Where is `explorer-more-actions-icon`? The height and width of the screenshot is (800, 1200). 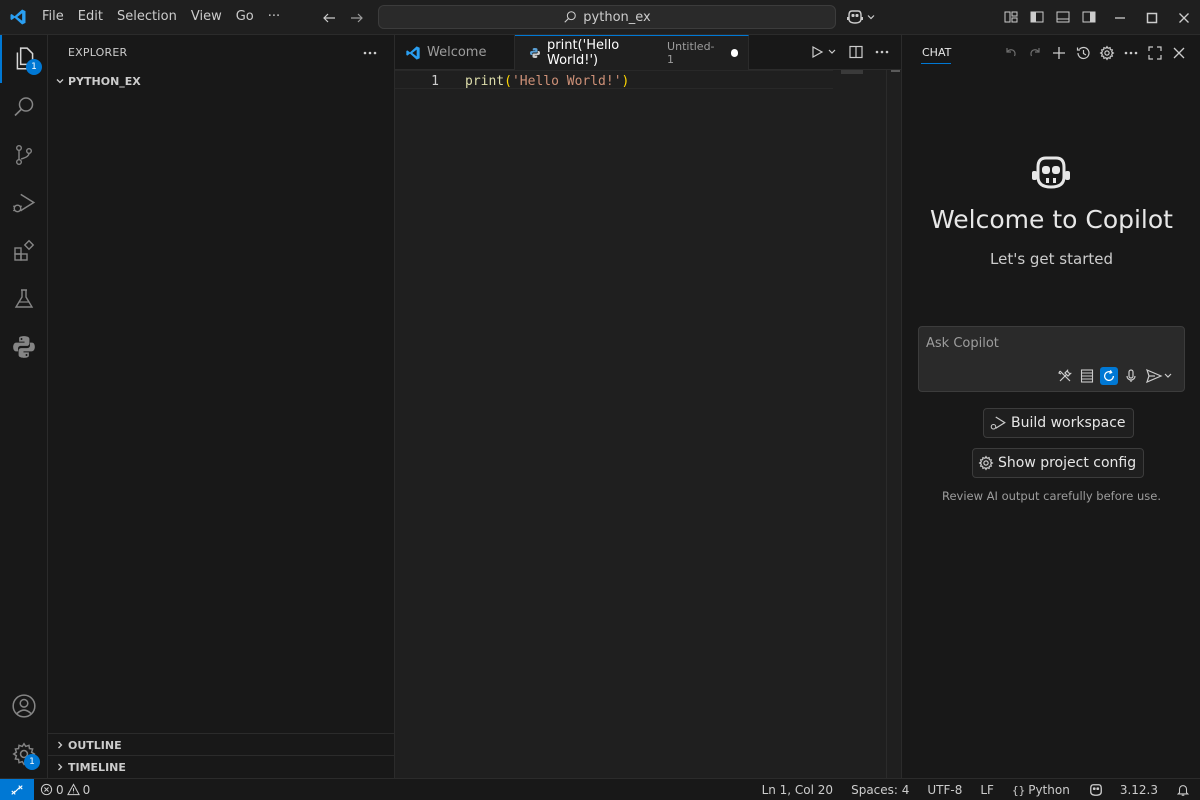
explorer-more-actions-icon is located at coordinates (370, 53).